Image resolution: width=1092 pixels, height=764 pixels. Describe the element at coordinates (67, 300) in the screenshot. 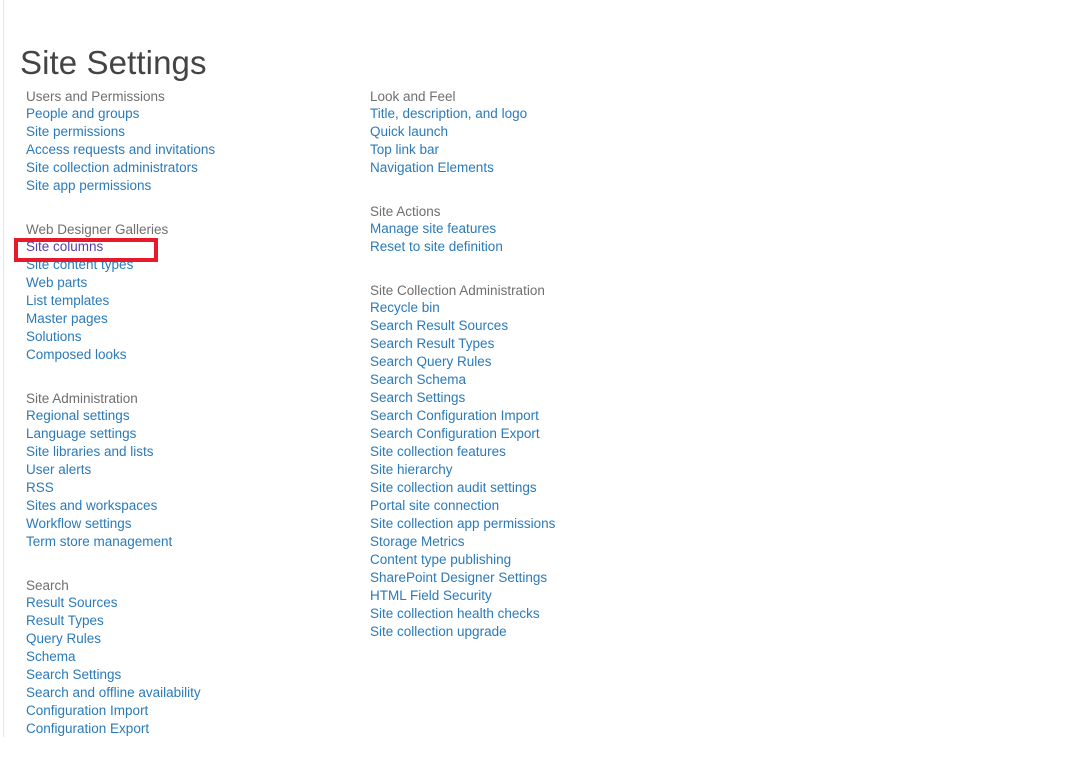

I see `settings-link-list-templates: List templates` at that location.